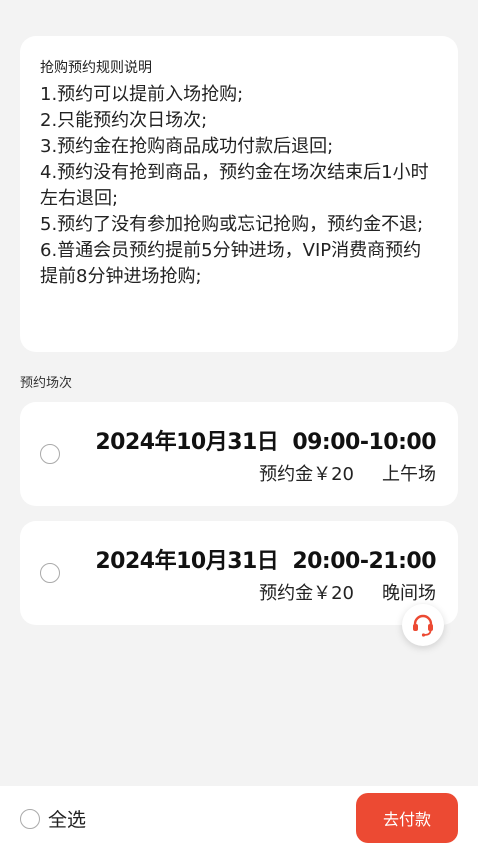 This screenshot has height=850, width=478. Describe the element at coordinates (67, 818) in the screenshot. I see `select-all-label: 全选` at that location.